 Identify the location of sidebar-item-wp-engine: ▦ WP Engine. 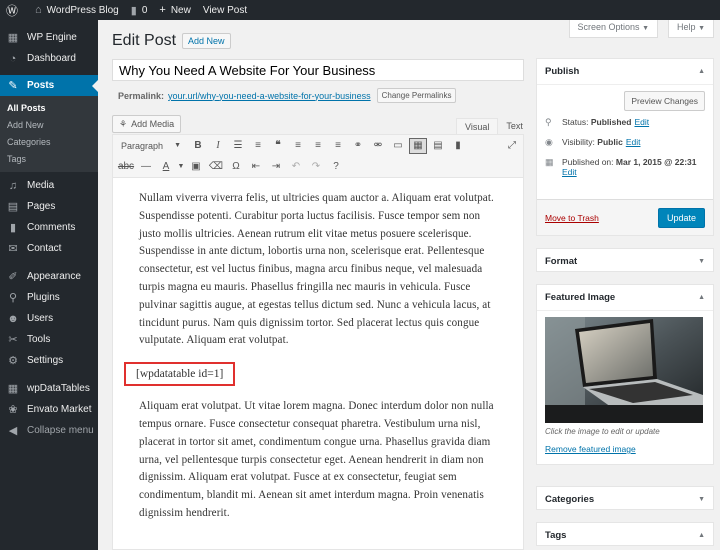
(49, 37).